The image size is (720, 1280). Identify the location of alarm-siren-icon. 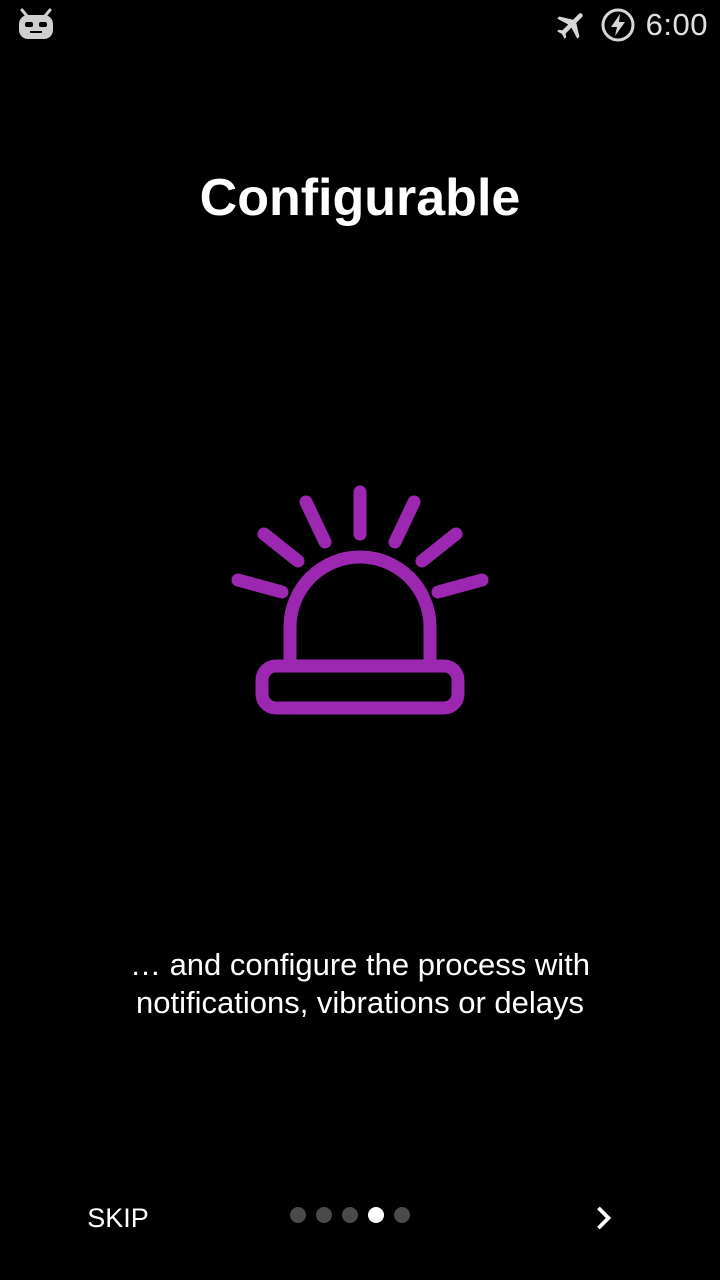
(360, 600).